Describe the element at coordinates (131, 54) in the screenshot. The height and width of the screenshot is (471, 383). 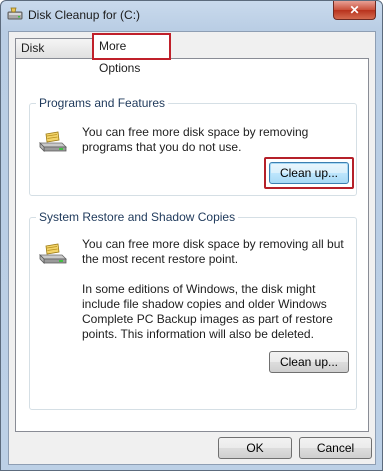
I see `tab-more-options: More Options` at that location.